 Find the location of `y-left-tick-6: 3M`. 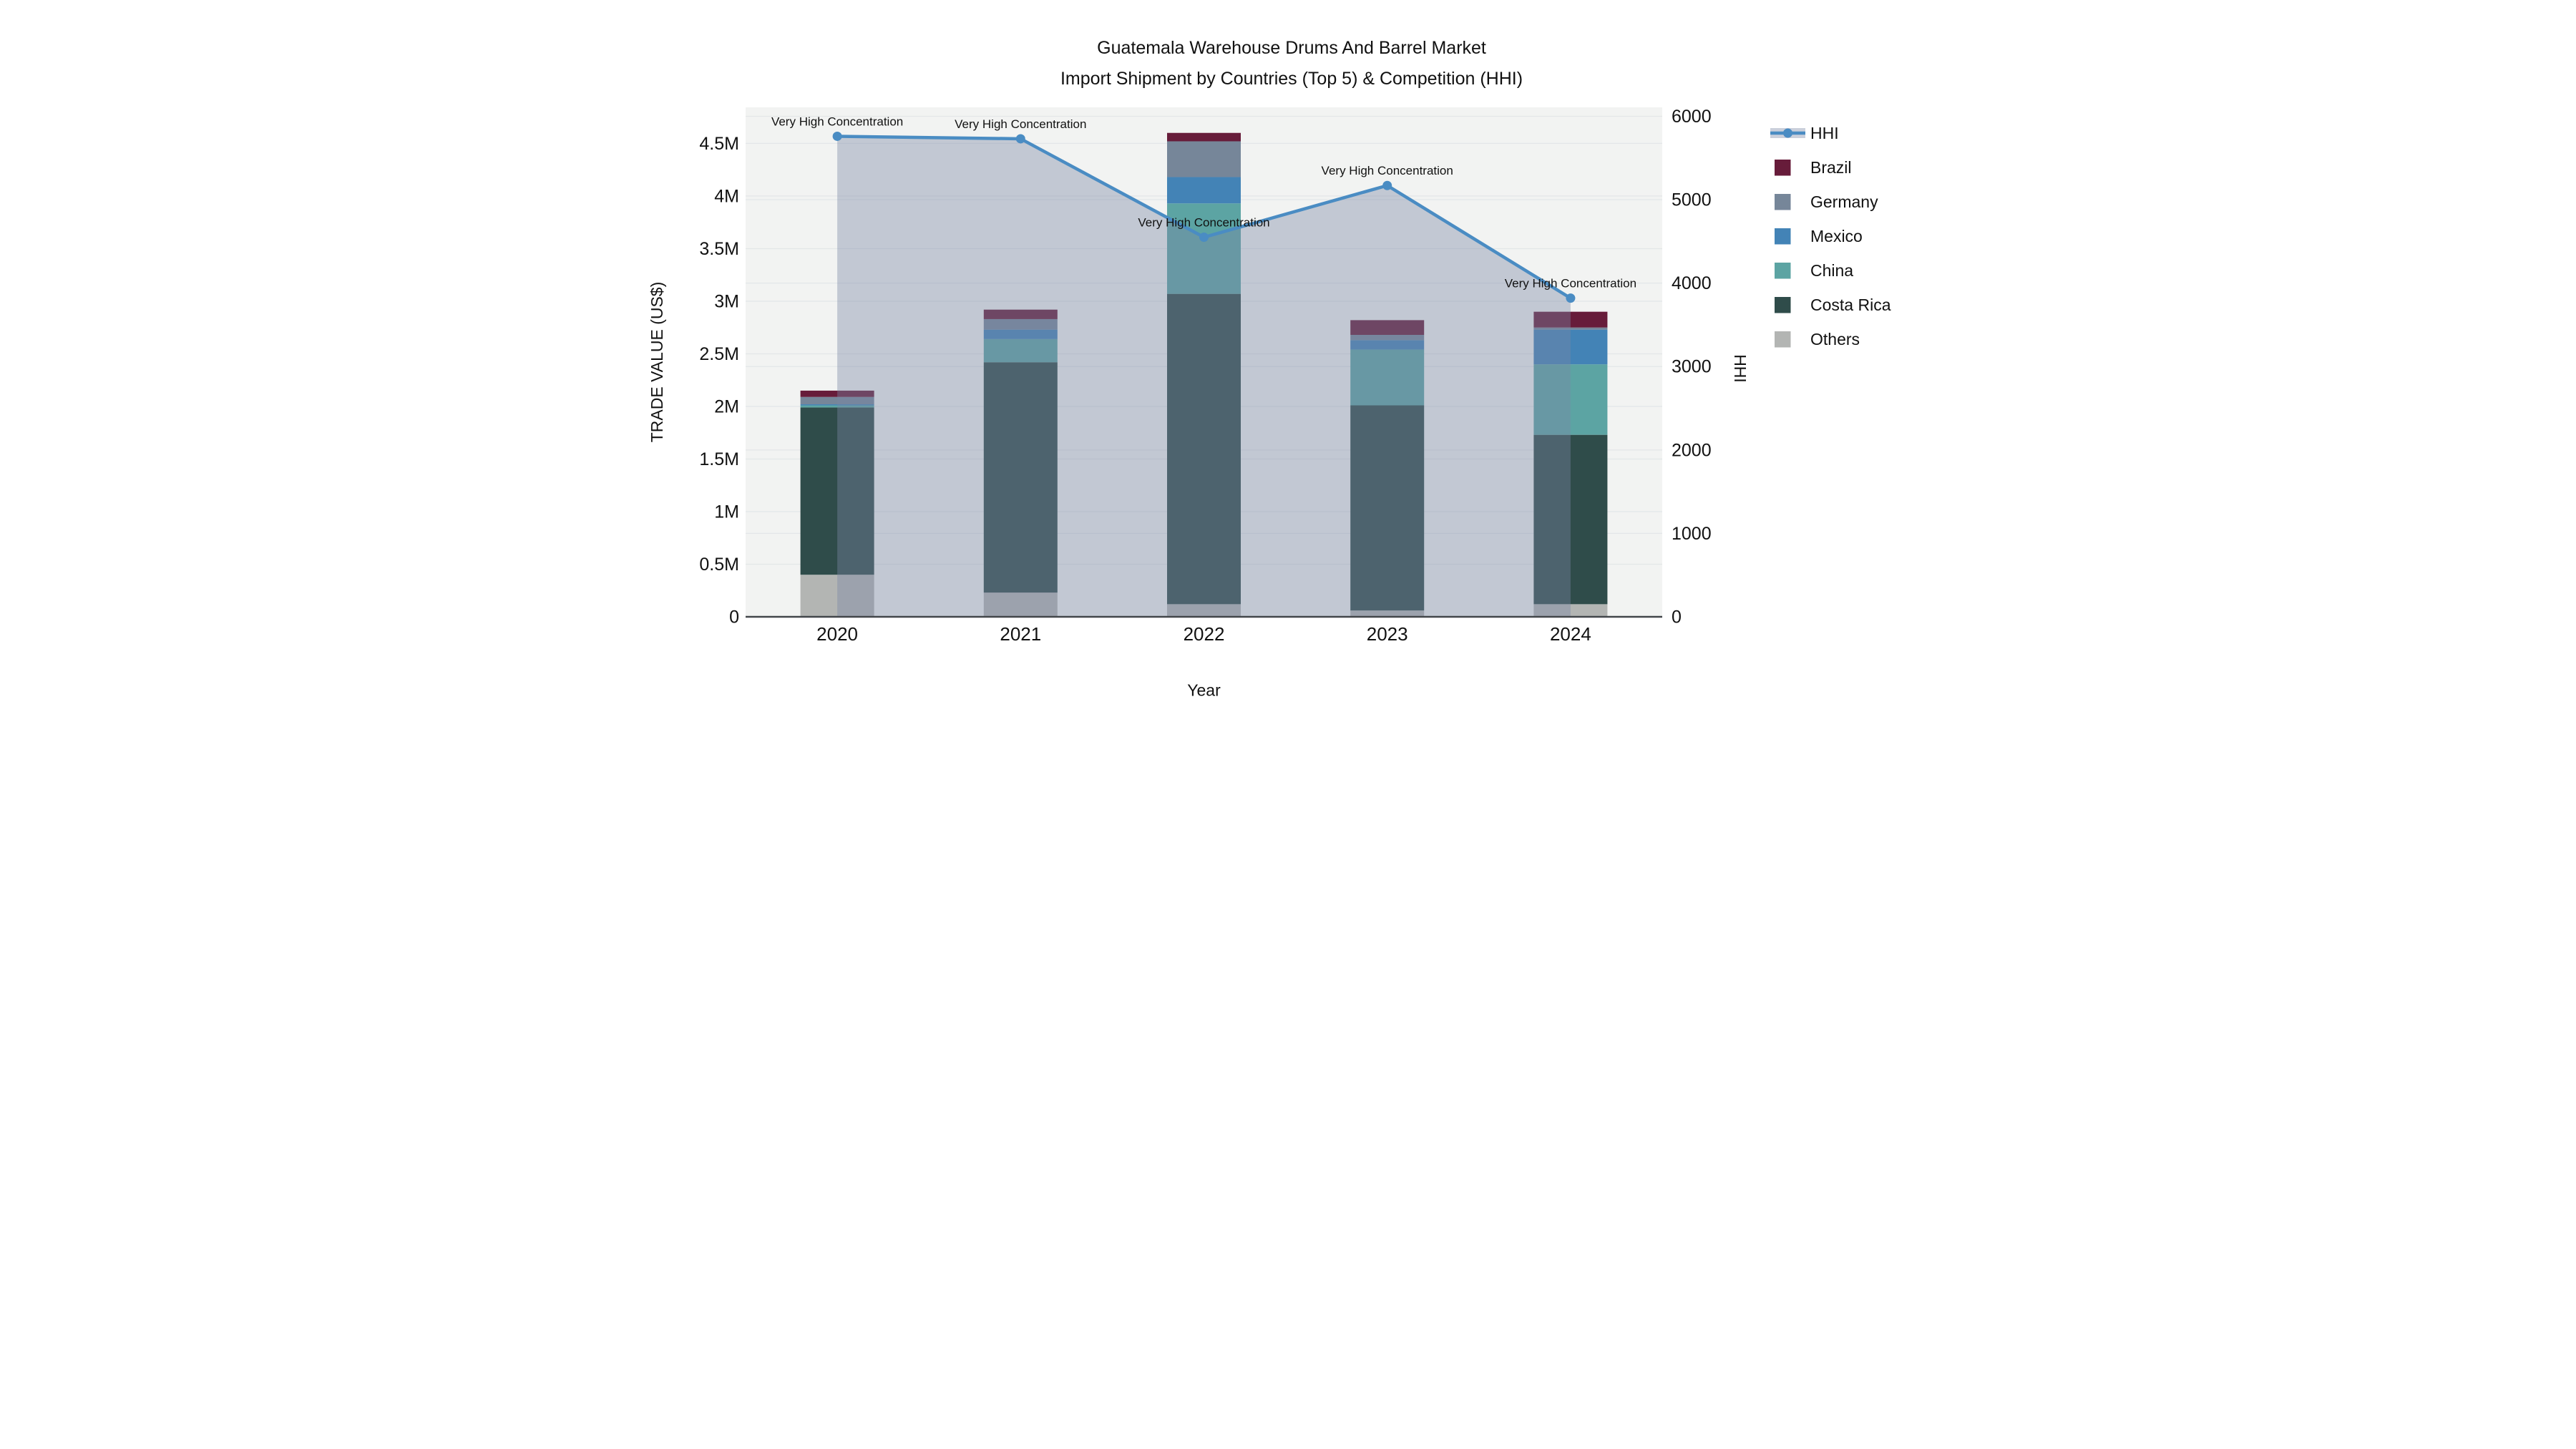

y-left-tick-6: 3M is located at coordinates (726, 301).